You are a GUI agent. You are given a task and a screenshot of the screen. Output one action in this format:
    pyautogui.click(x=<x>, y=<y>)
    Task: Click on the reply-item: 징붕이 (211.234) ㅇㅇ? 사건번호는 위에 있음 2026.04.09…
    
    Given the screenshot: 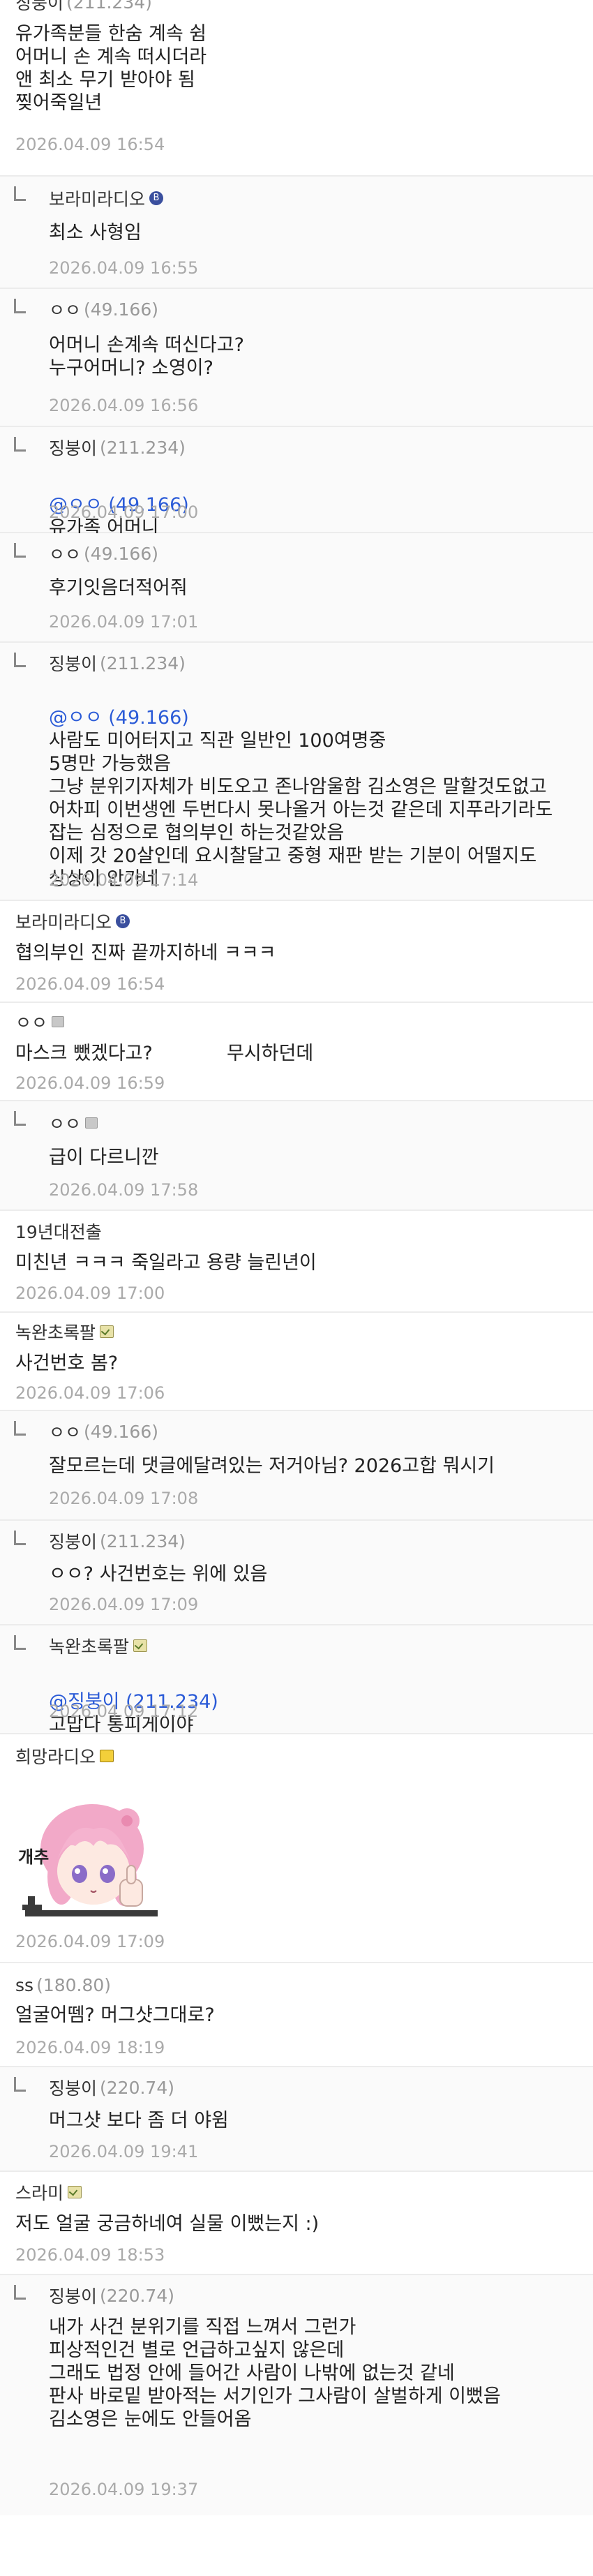 What is the action you would take?
    pyautogui.click(x=296, y=1573)
    